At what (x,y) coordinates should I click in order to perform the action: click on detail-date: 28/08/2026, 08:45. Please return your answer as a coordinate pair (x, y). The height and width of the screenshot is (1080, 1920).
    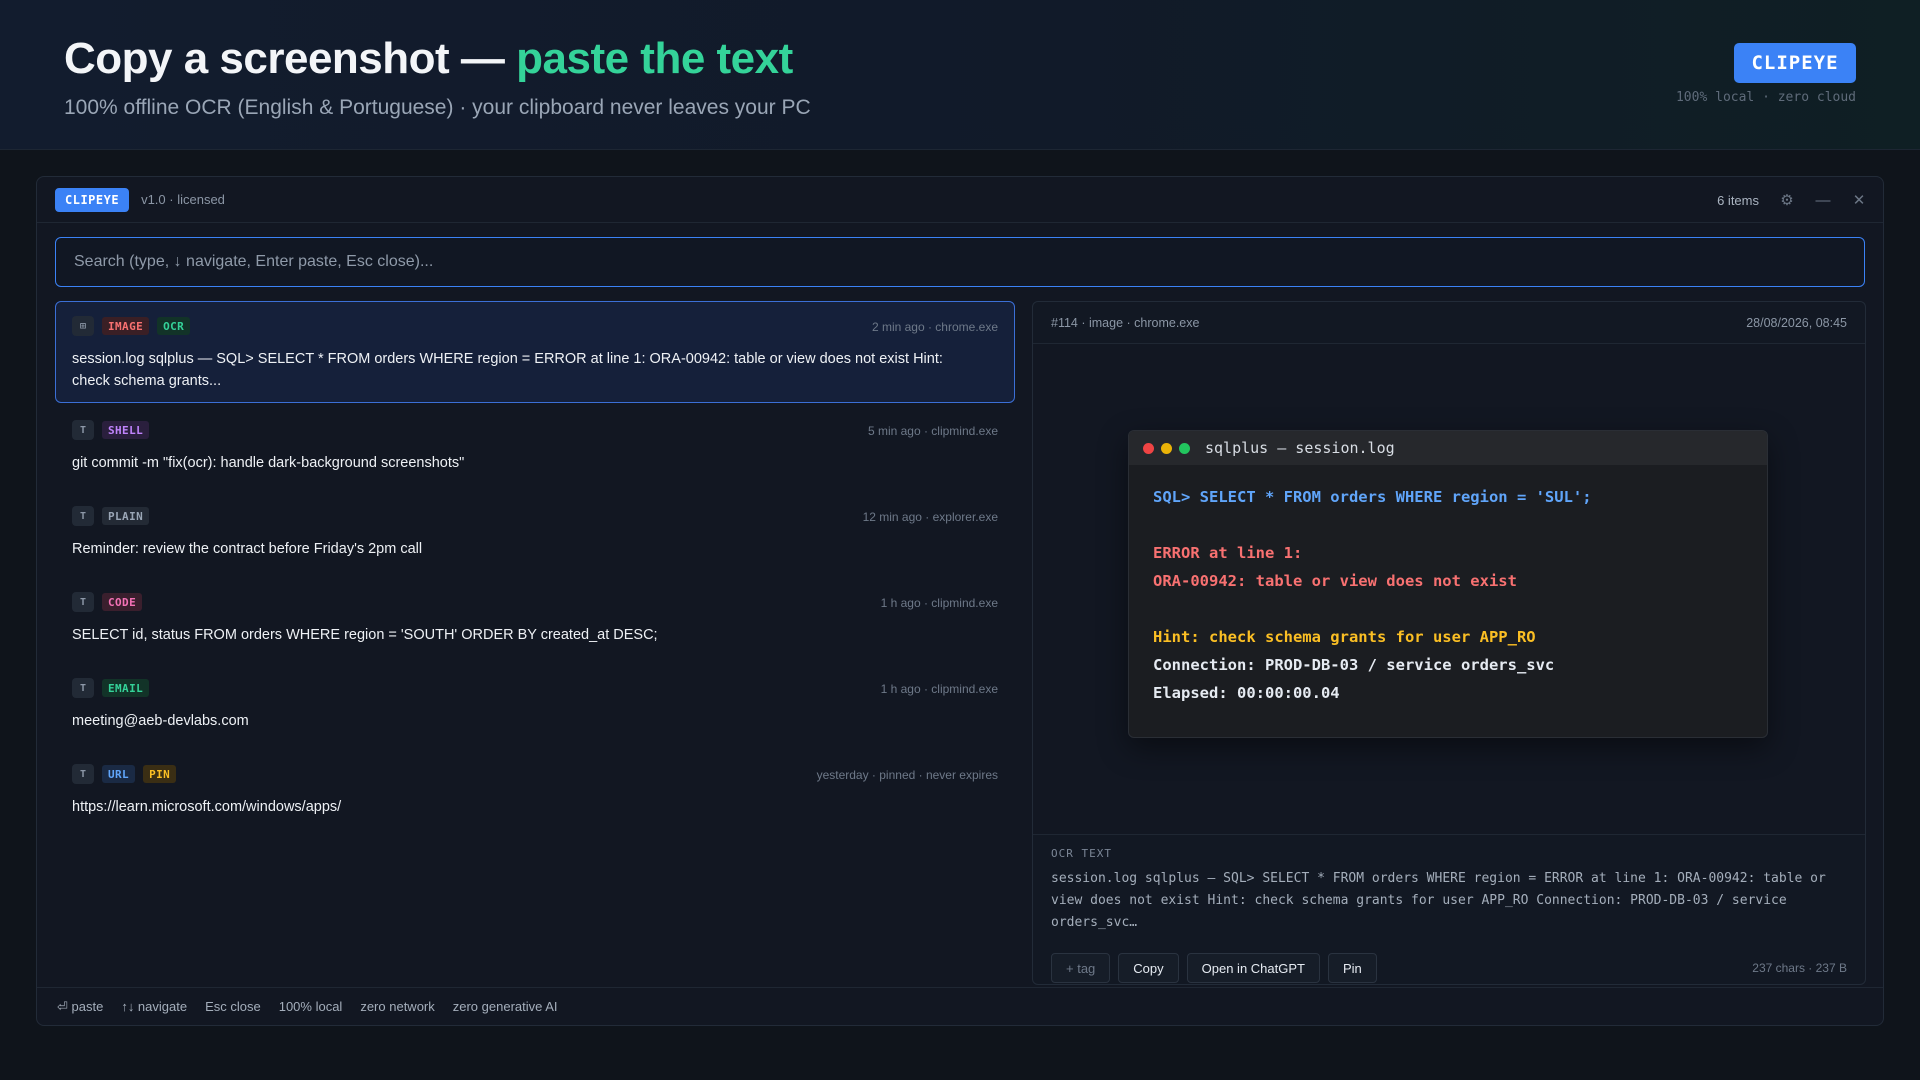
    Looking at the image, I should click on (1796, 322).